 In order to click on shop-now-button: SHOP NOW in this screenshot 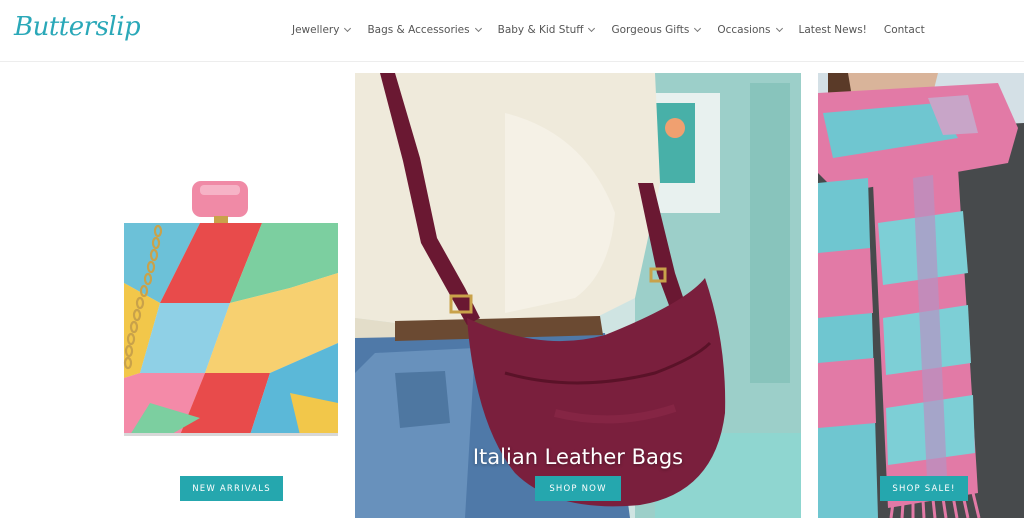, I will do `click(578, 488)`.